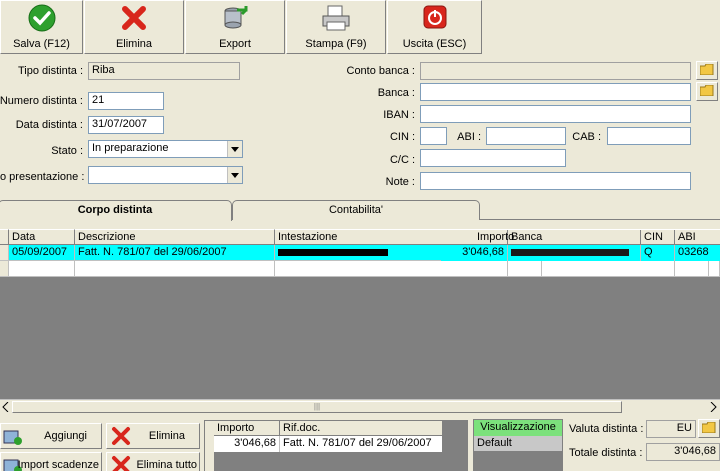  What do you see at coordinates (317, 407) in the screenshot?
I see `scroll-thumb: |||` at bounding box center [317, 407].